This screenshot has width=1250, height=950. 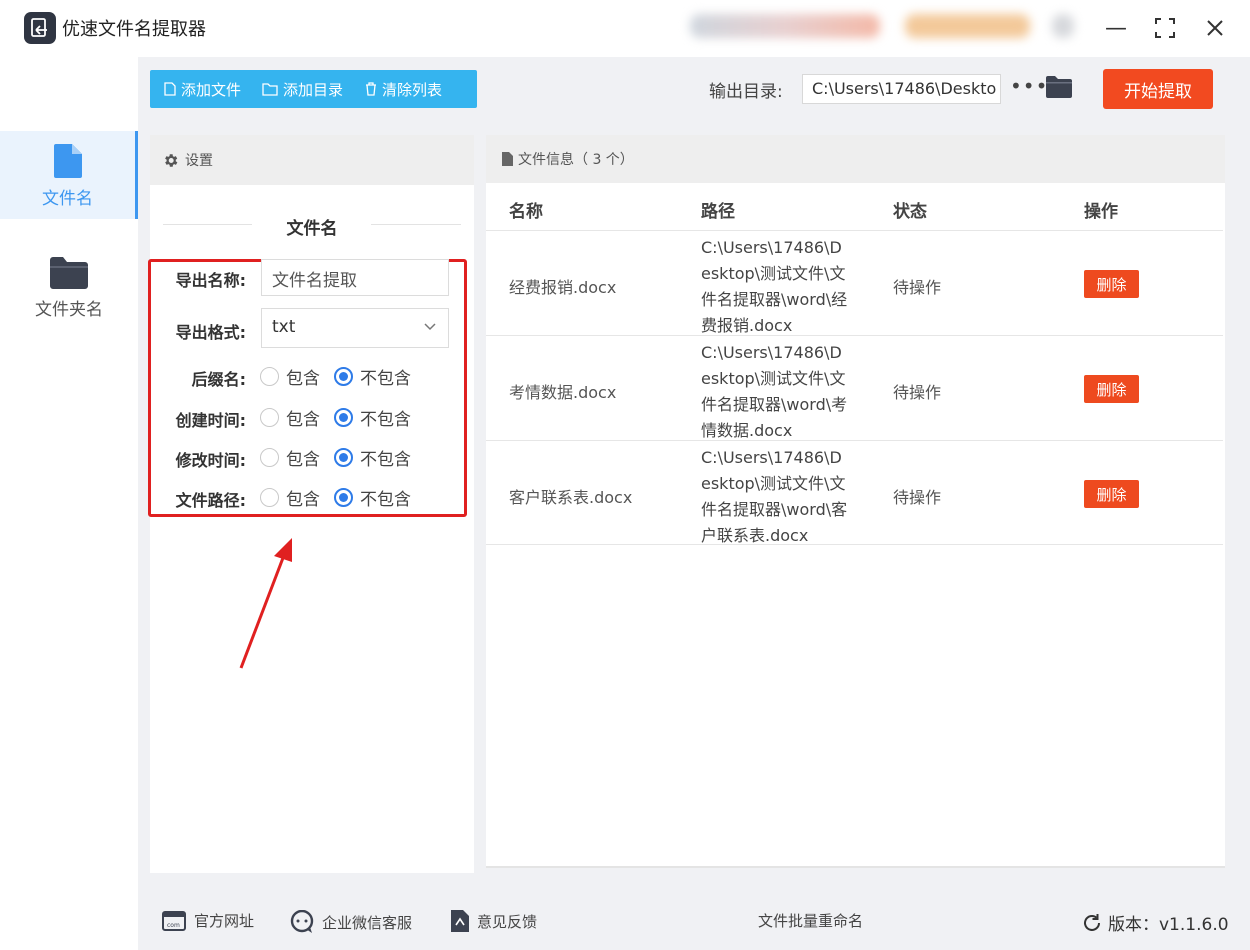 What do you see at coordinates (855, 867) in the screenshot?
I see `scrollbar-track` at bounding box center [855, 867].